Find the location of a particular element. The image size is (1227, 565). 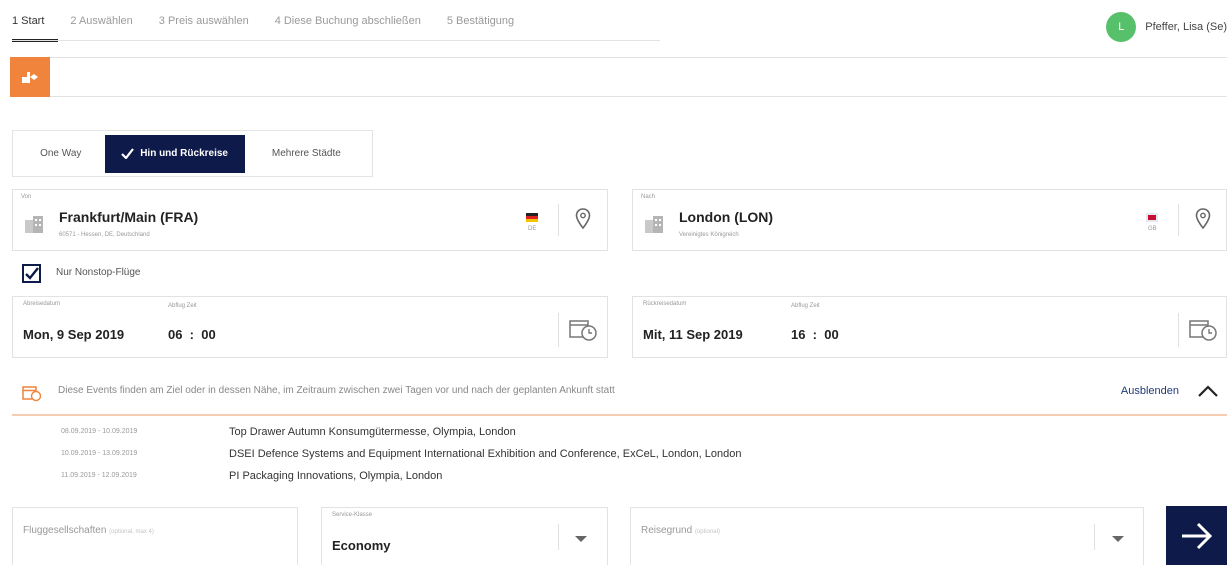

service-class-divider is located at coordinates (558, 537).